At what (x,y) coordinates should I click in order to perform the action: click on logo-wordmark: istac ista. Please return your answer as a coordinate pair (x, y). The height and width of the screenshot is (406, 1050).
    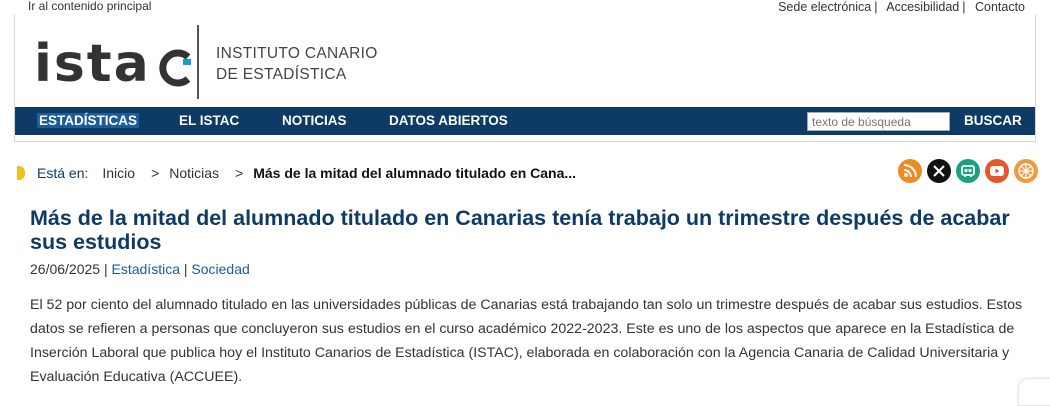
    Looking at the image, I should click on (114, 64).